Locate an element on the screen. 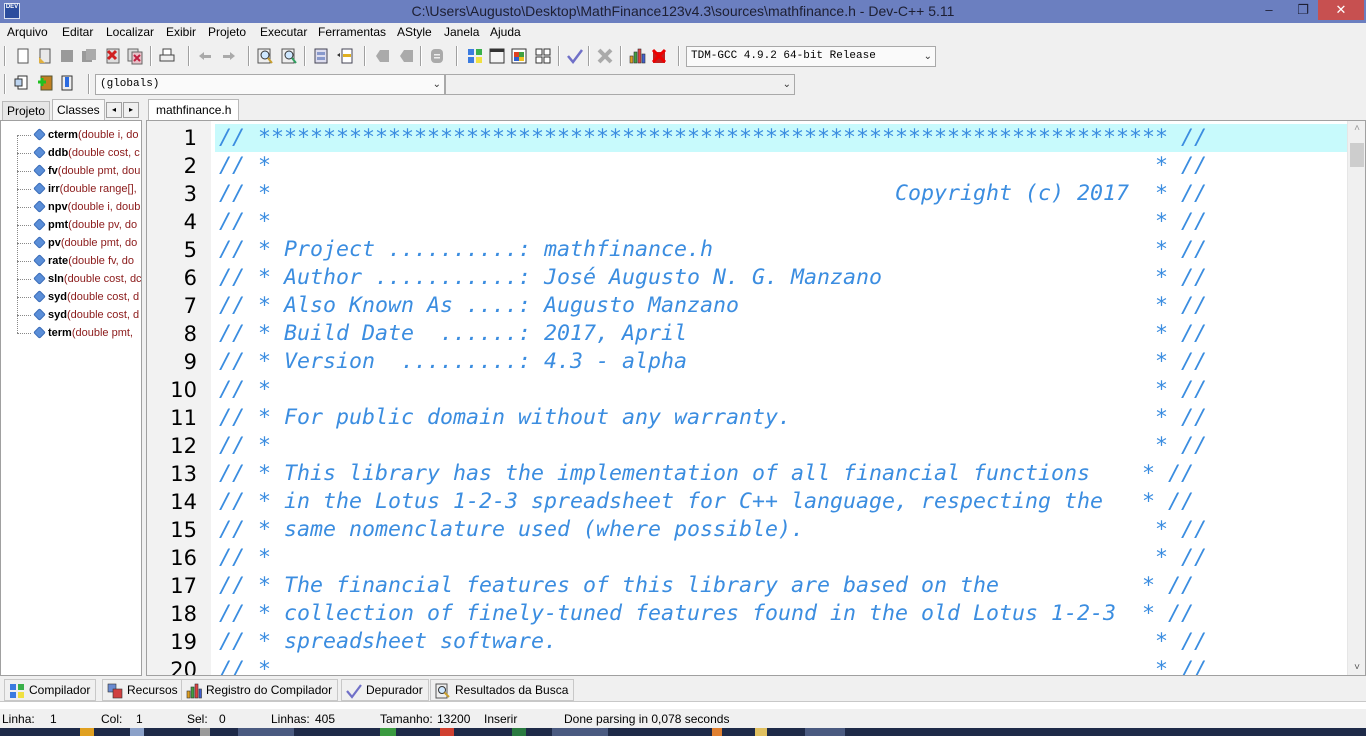 This screenshot has width=1366, height=736. compile-run-icon is located at coordinates (519, 56).